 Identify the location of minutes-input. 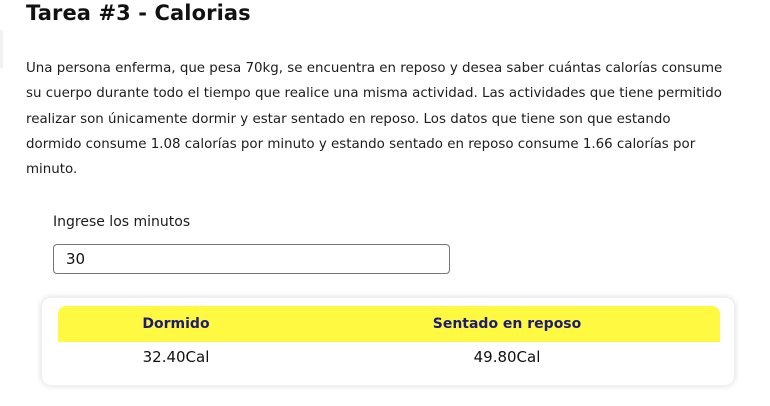
(251, 259).